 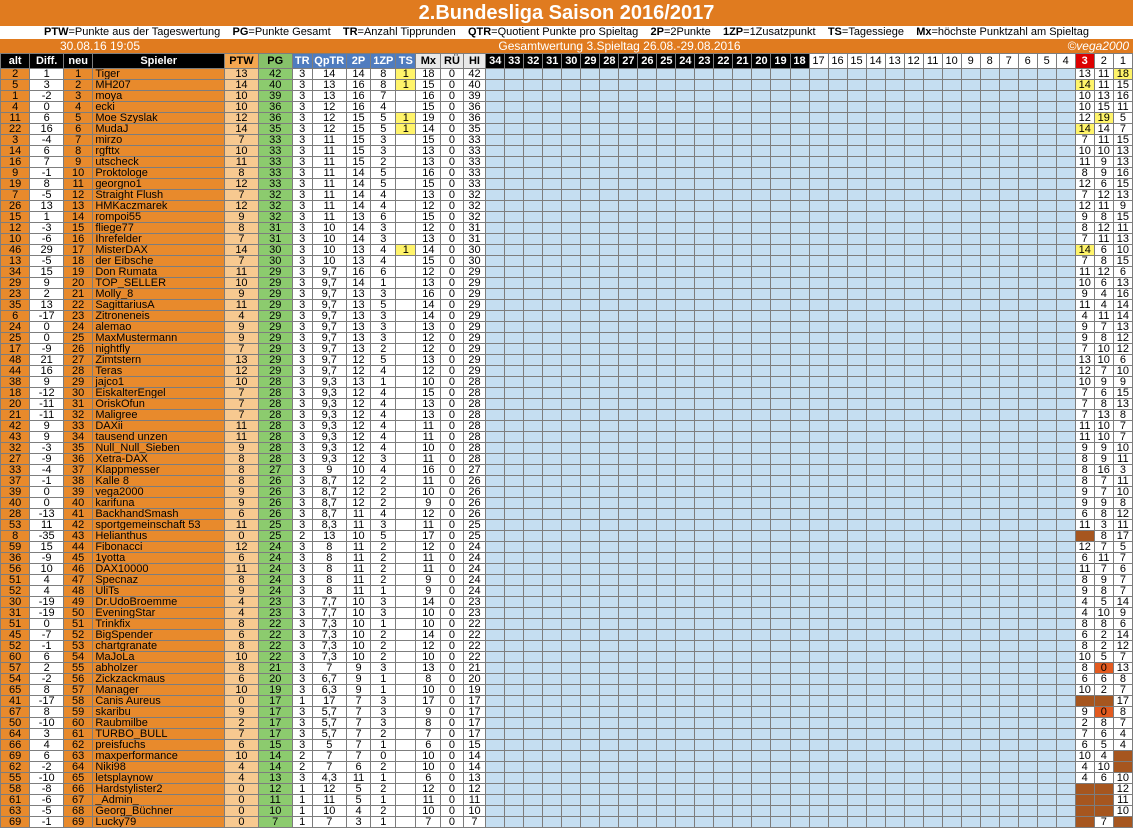 I want to click on zp-cell: 4, so click(x=383, y=261).